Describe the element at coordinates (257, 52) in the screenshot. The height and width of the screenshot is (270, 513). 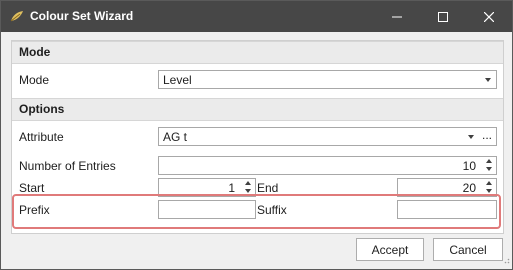
I see `mode-section-header: Mode` at that location.